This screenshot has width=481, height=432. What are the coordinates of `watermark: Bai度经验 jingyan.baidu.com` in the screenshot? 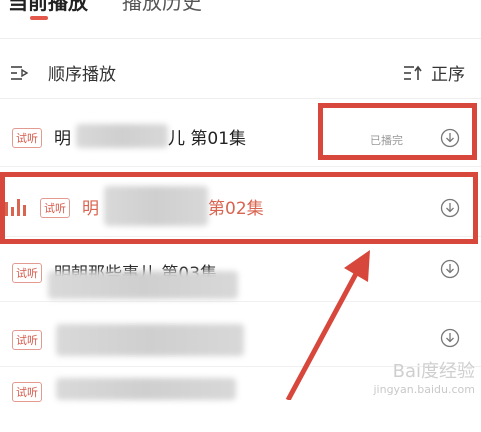 It's located at (424, 376).